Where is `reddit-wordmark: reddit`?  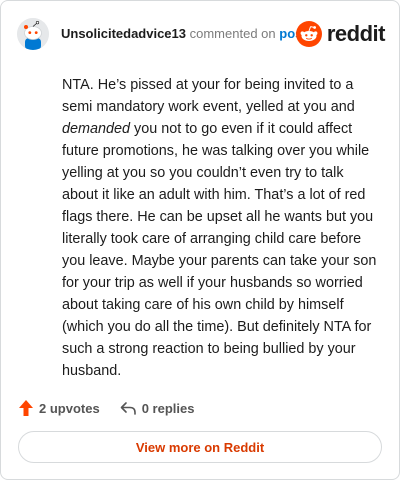
reddit-wordmark: reddit is located at coordinates (356, 33).